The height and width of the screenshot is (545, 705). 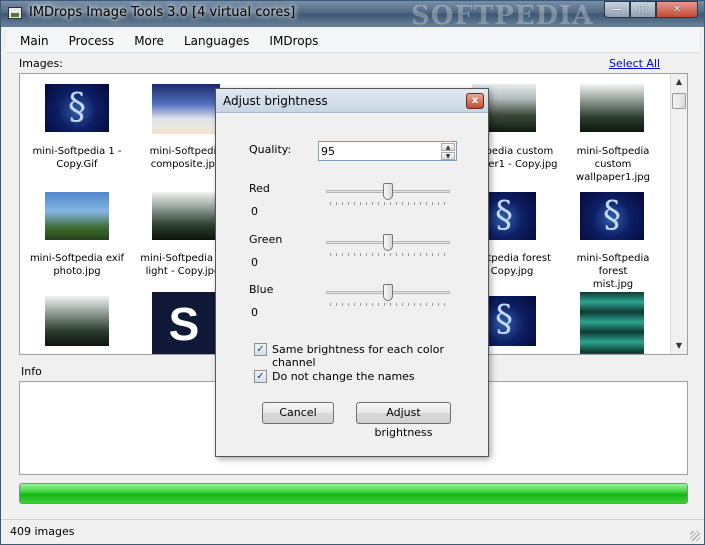 What do you see at coordinates (352, 531) in the screenshot?
I see `status-bar: 409 images` at bounding box center [352, 531].